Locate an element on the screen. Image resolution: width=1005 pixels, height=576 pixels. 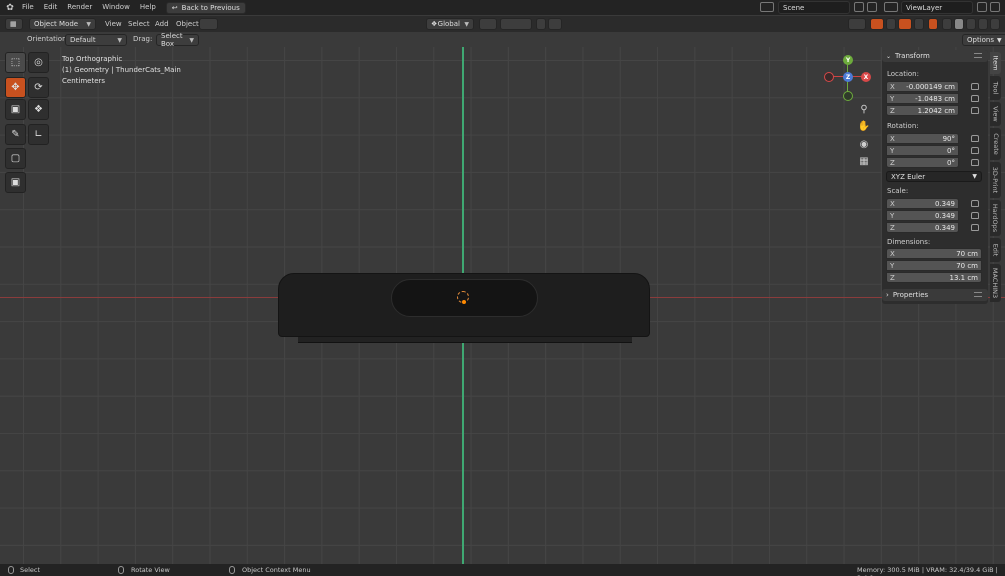
dimensions-y-field: Y 70 cm is located at coordinates (934, 265).